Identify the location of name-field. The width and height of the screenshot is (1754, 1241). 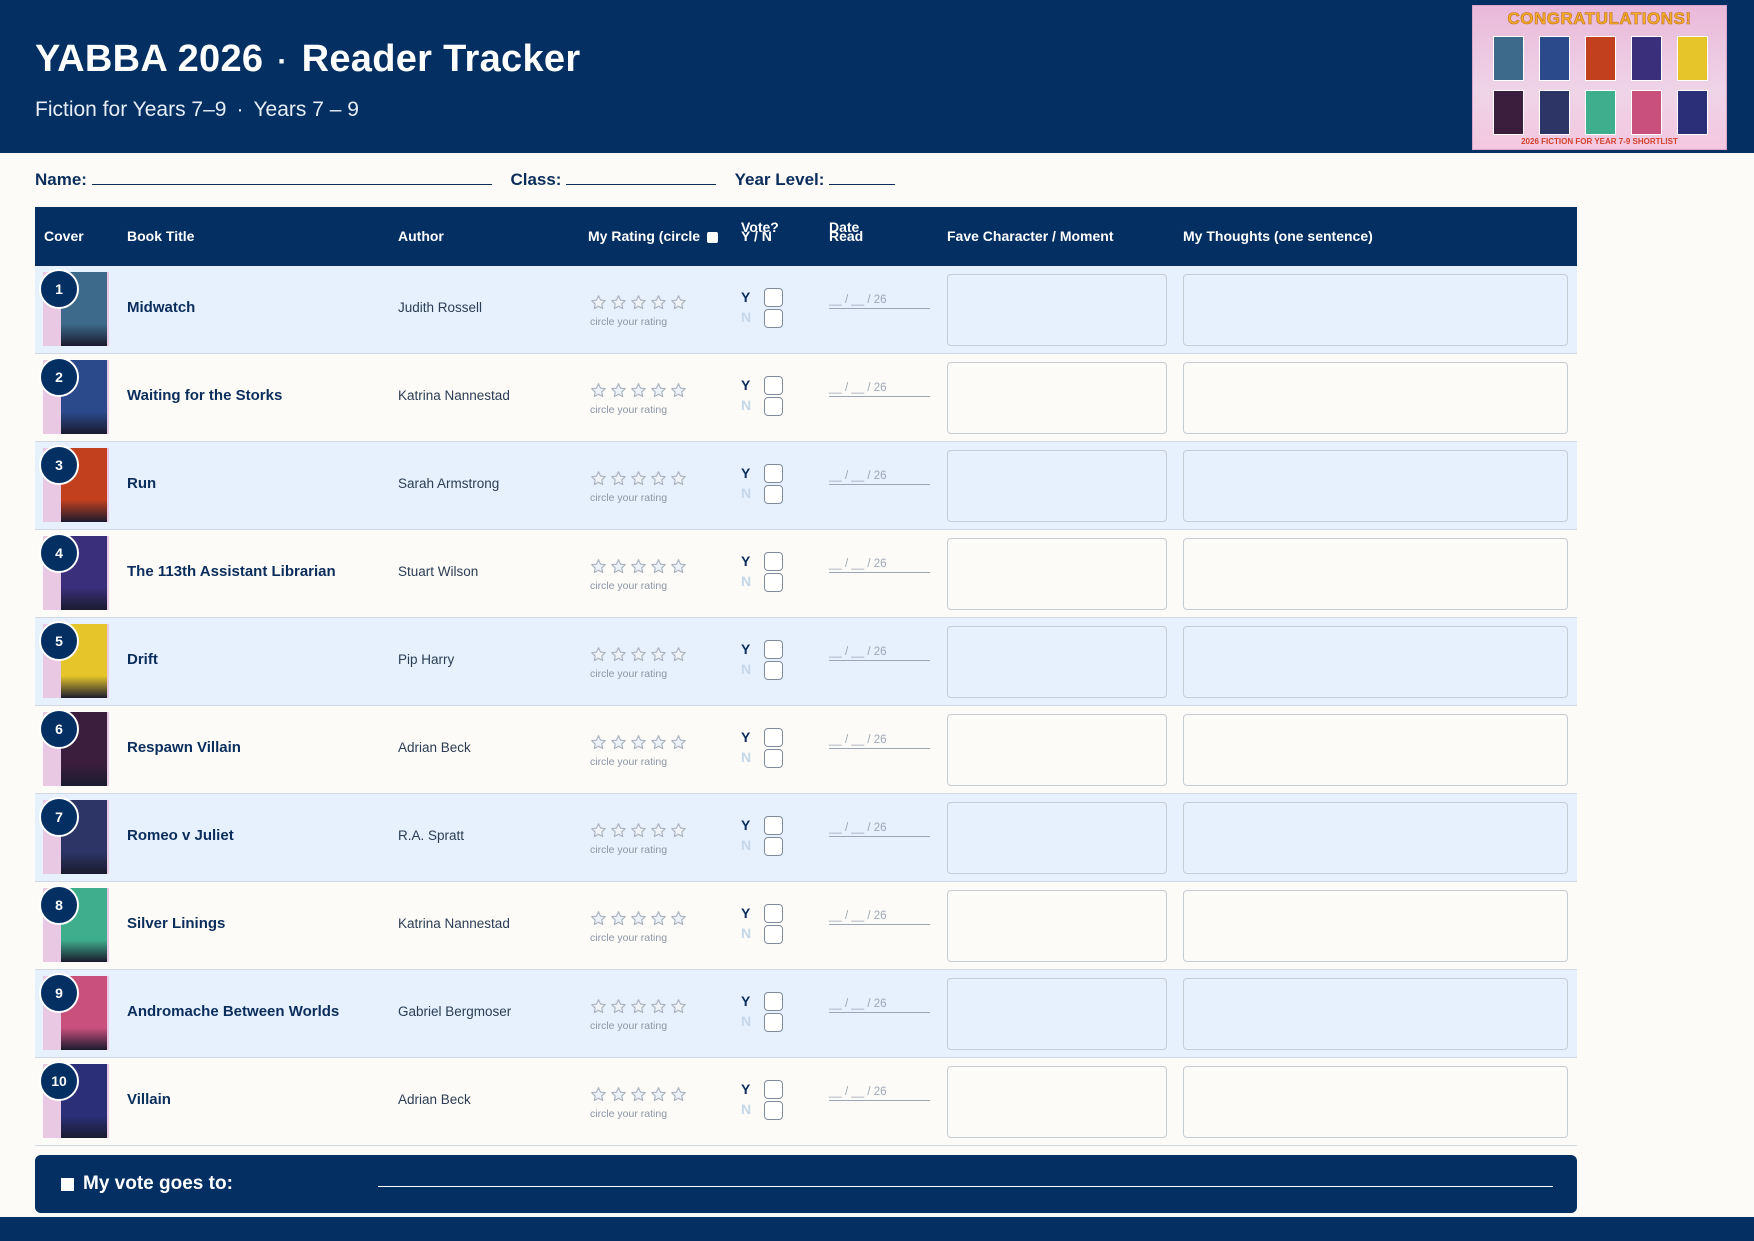
(291, 177).